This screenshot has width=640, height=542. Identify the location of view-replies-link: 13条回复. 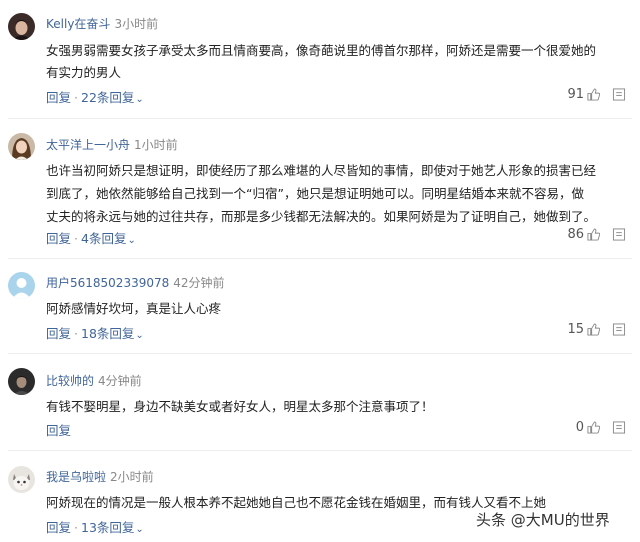
(107, 527).